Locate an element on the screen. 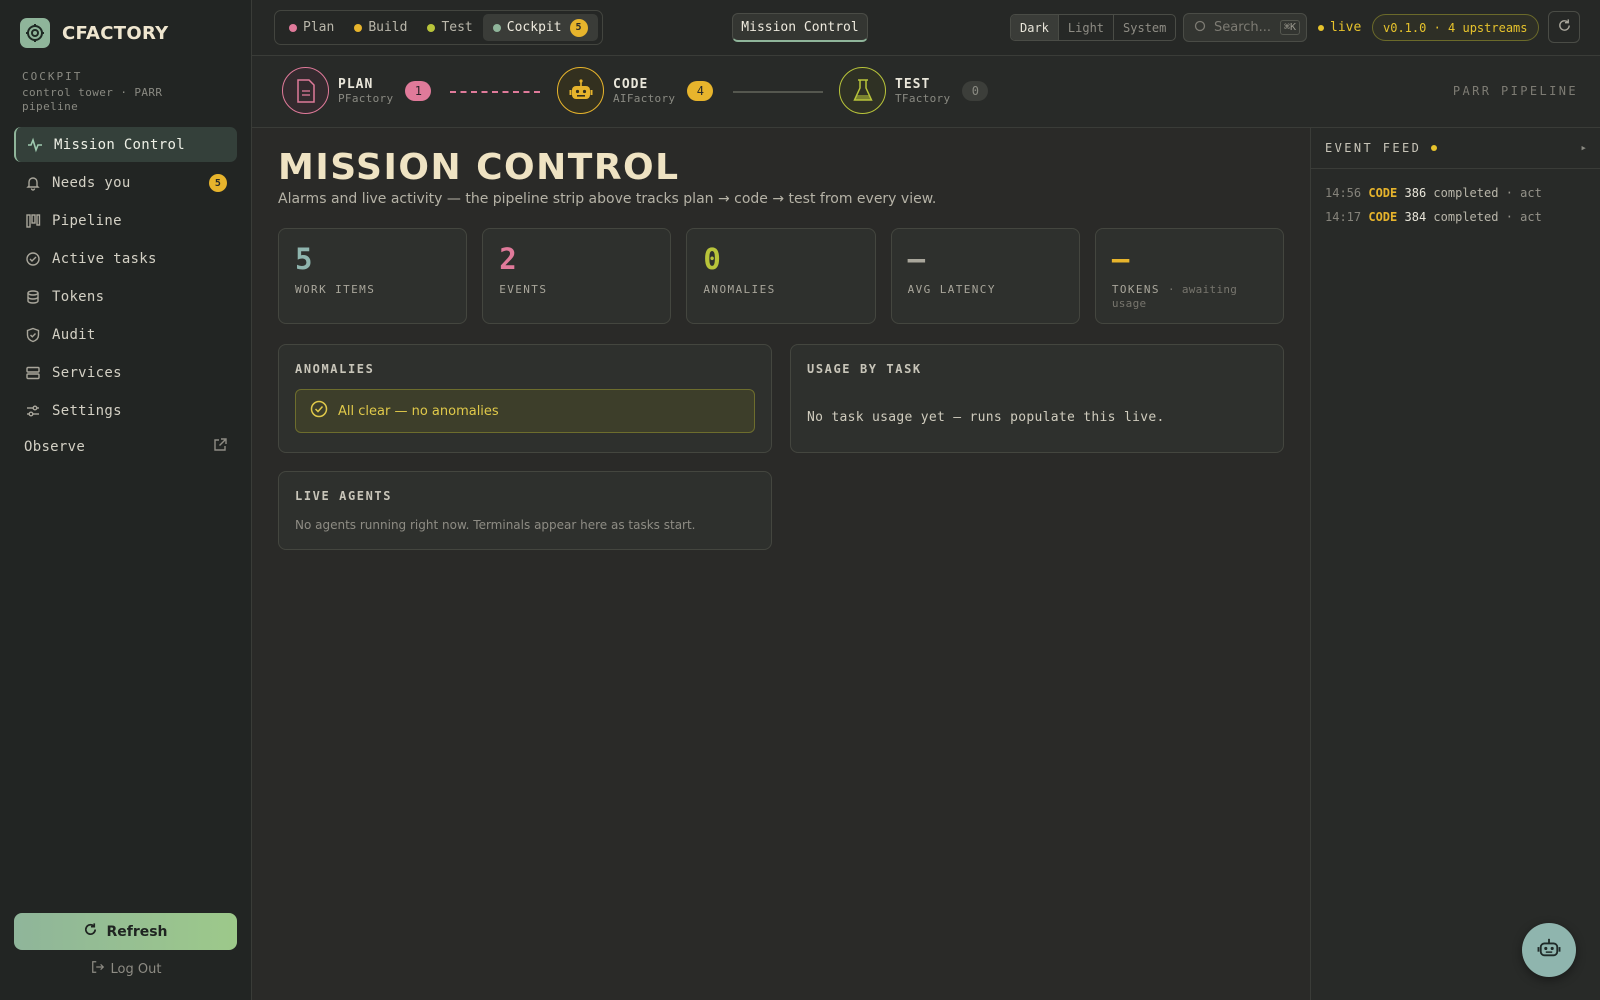 This screenshot has height=1000, width=1600. stat-card-anomalies: 0 ANOMALIES is located at coordinates (781, 276).